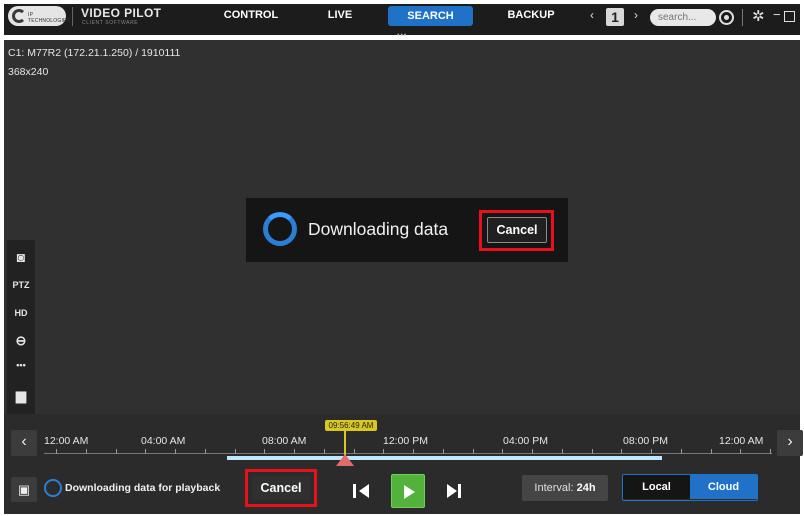  I want to click on interval-label: Interval:, so click(554, 488).